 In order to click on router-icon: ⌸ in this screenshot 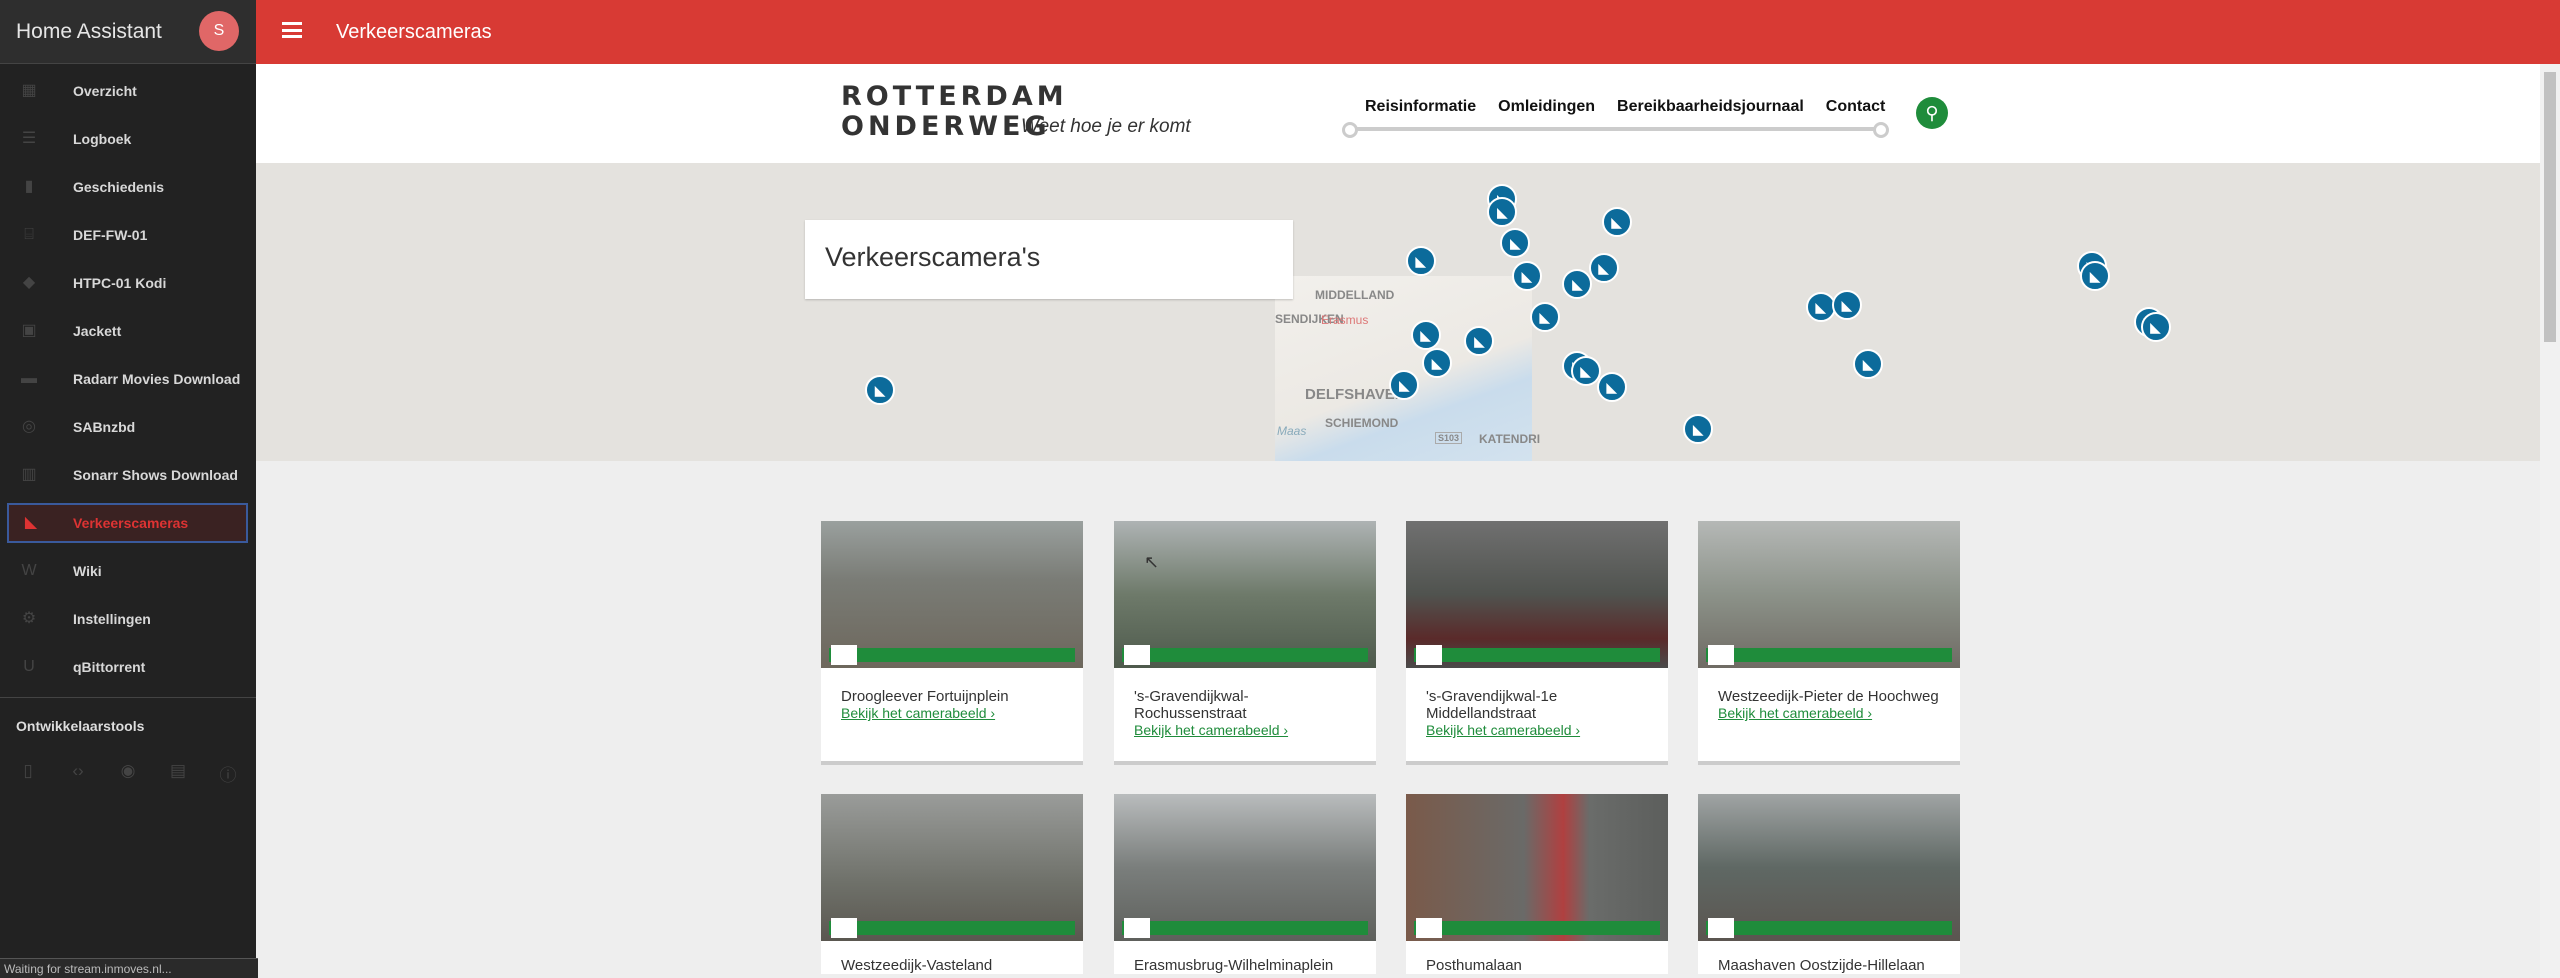, I will do `click(29, 234)`.